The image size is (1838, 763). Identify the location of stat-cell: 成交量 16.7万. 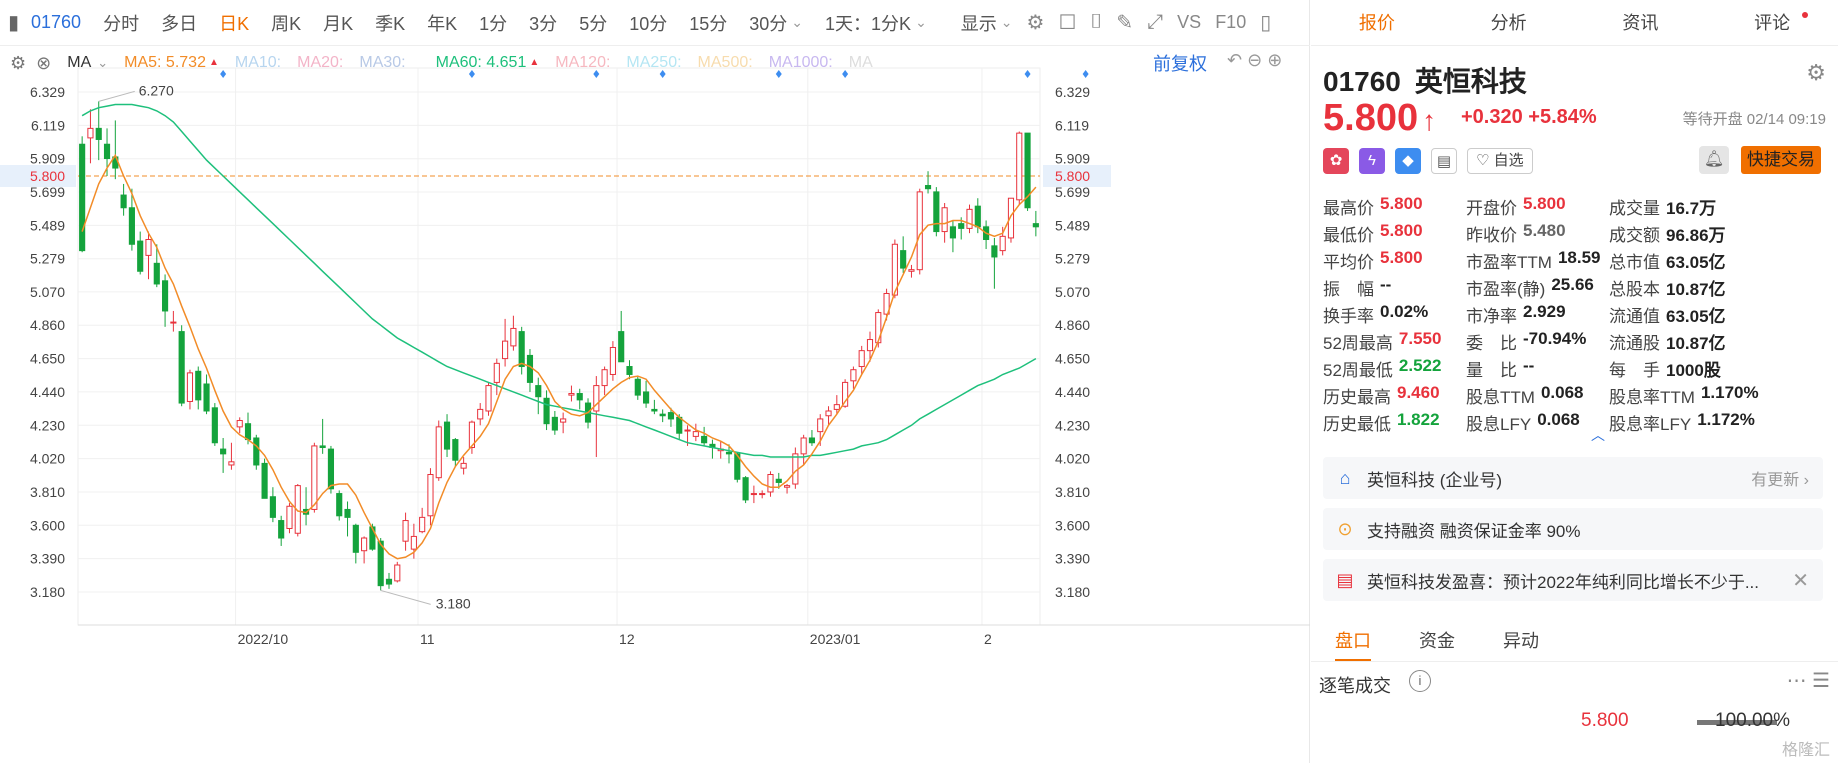
(1692, 206).